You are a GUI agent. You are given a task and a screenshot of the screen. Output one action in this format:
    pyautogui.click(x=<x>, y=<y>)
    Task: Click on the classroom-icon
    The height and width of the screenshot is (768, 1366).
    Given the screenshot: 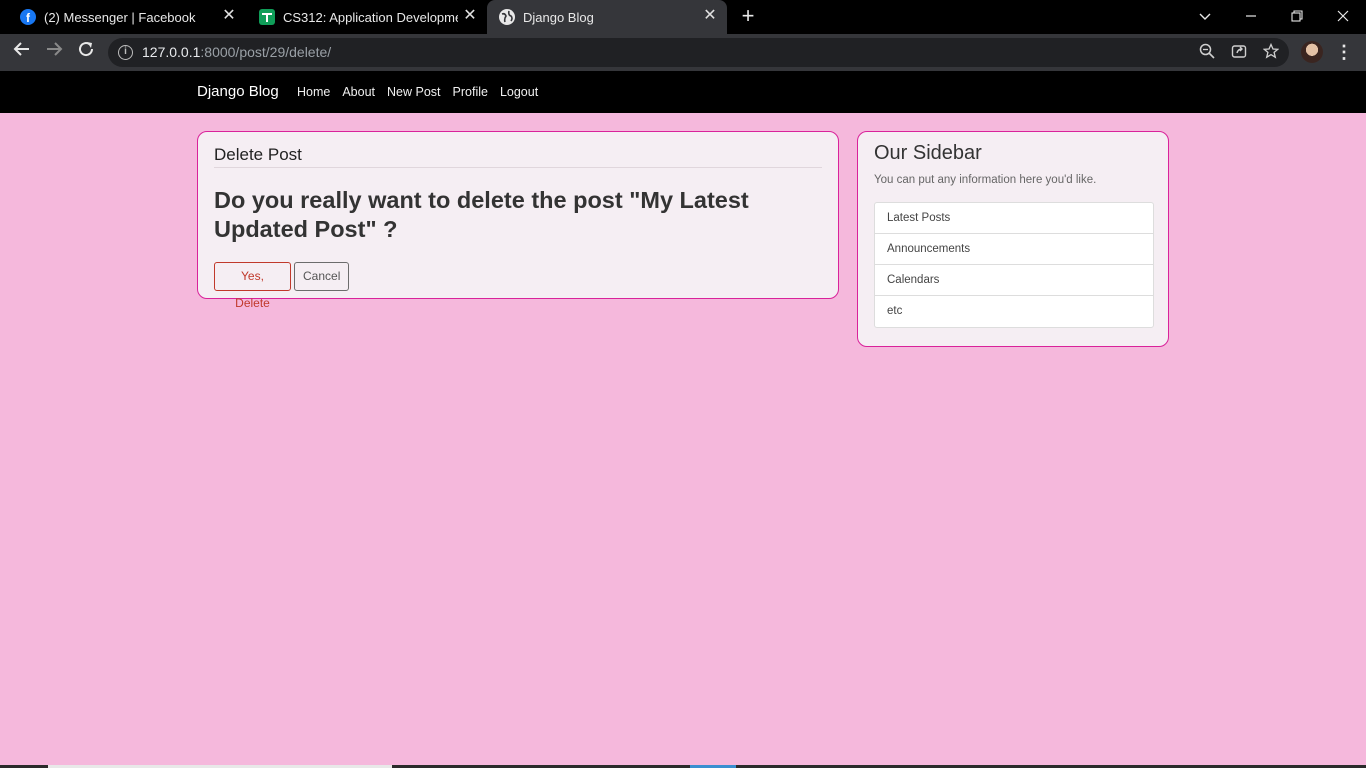 What is the action you would take?
    pyautogui.click(x=267, y=17)
    